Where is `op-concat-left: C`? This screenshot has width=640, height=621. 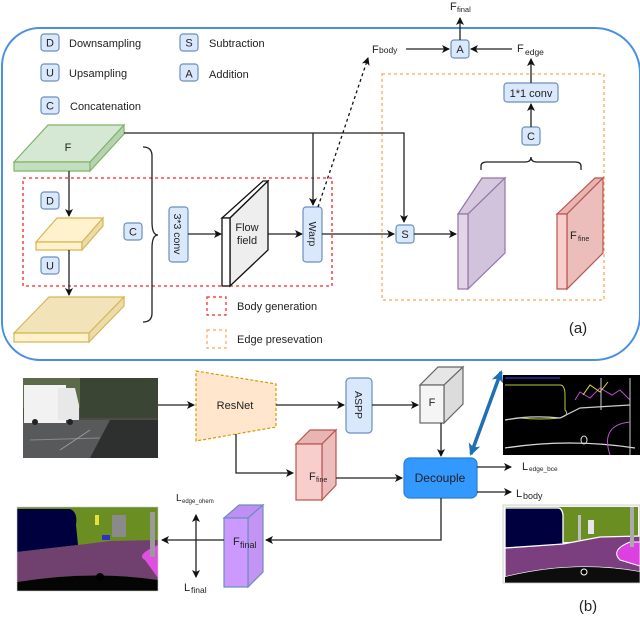 op-concat-left: C is located at coordinates (133, 231).